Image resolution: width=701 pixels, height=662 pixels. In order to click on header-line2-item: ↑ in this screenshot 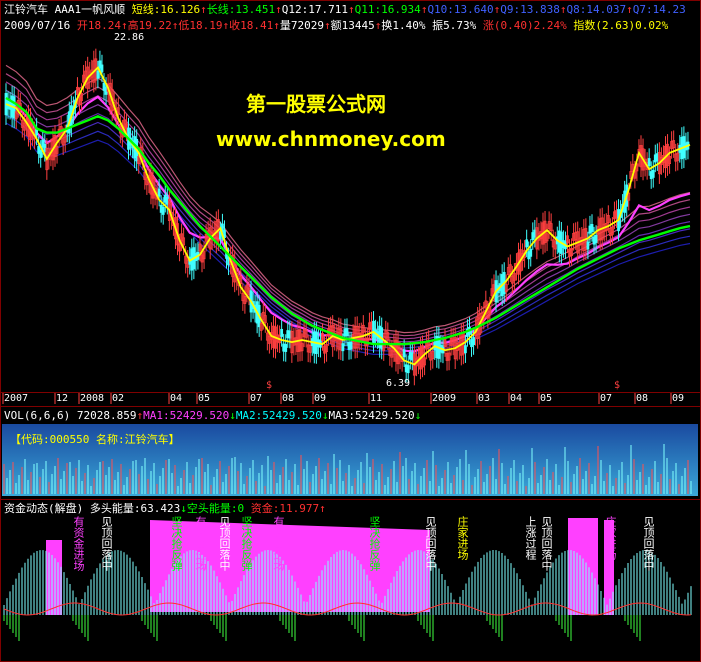, I will do `click(276, 25)`.